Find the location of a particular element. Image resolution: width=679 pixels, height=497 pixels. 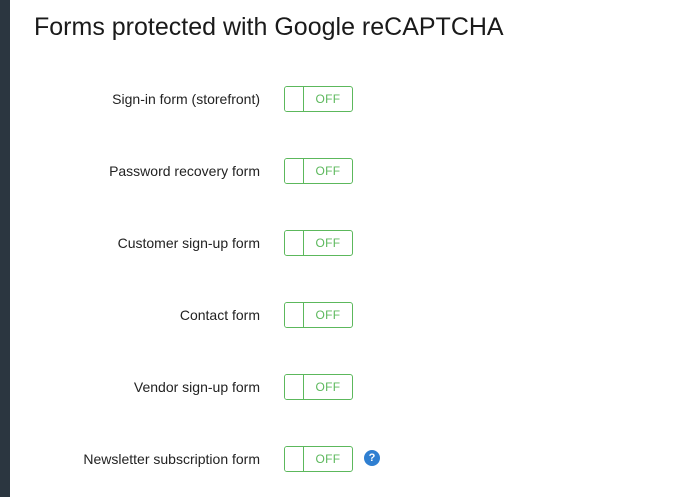

form-row-sign-in: Sign-in form (storefront) OFF is located at coordinates (339, 99).